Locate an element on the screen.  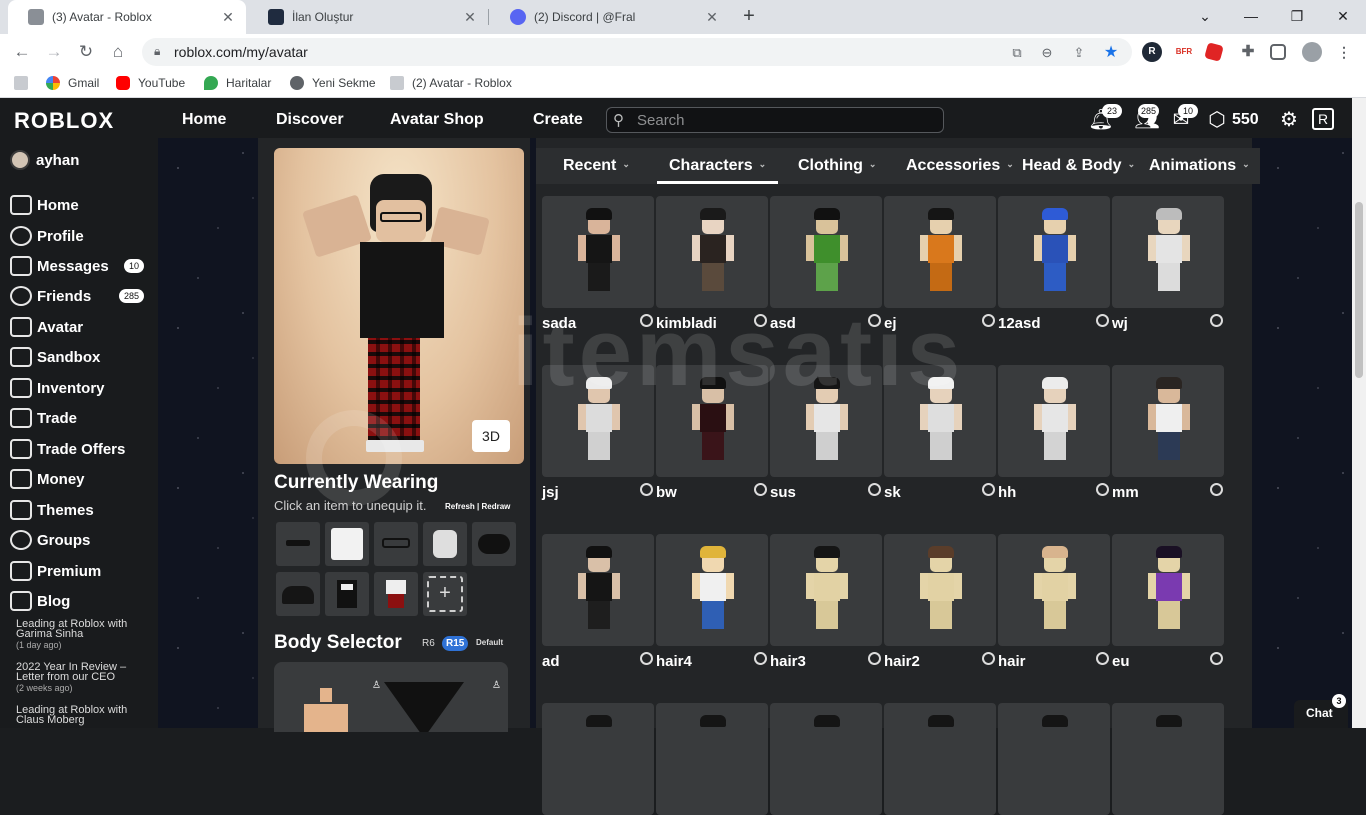
character-card: kimbladi is located at coordinates (712, 264).